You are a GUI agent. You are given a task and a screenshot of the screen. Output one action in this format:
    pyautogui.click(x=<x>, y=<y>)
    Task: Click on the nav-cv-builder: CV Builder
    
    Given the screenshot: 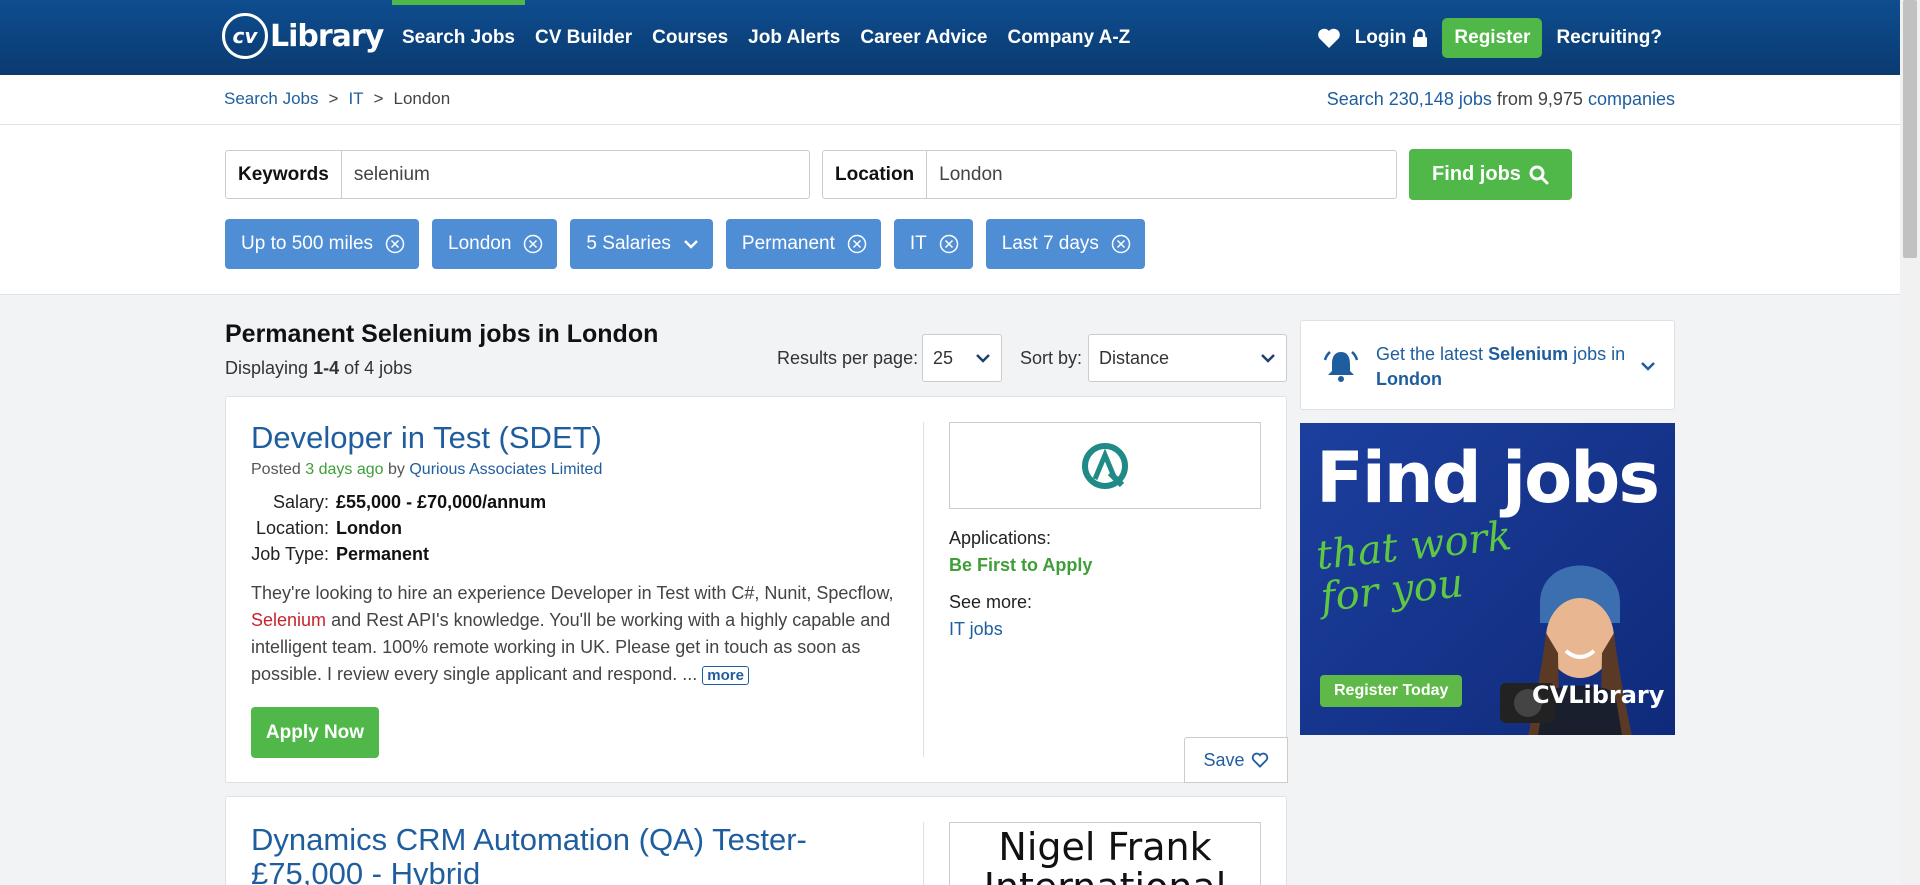 What is the action you would take?
    pyautogui.click(x=583, y=37)
    